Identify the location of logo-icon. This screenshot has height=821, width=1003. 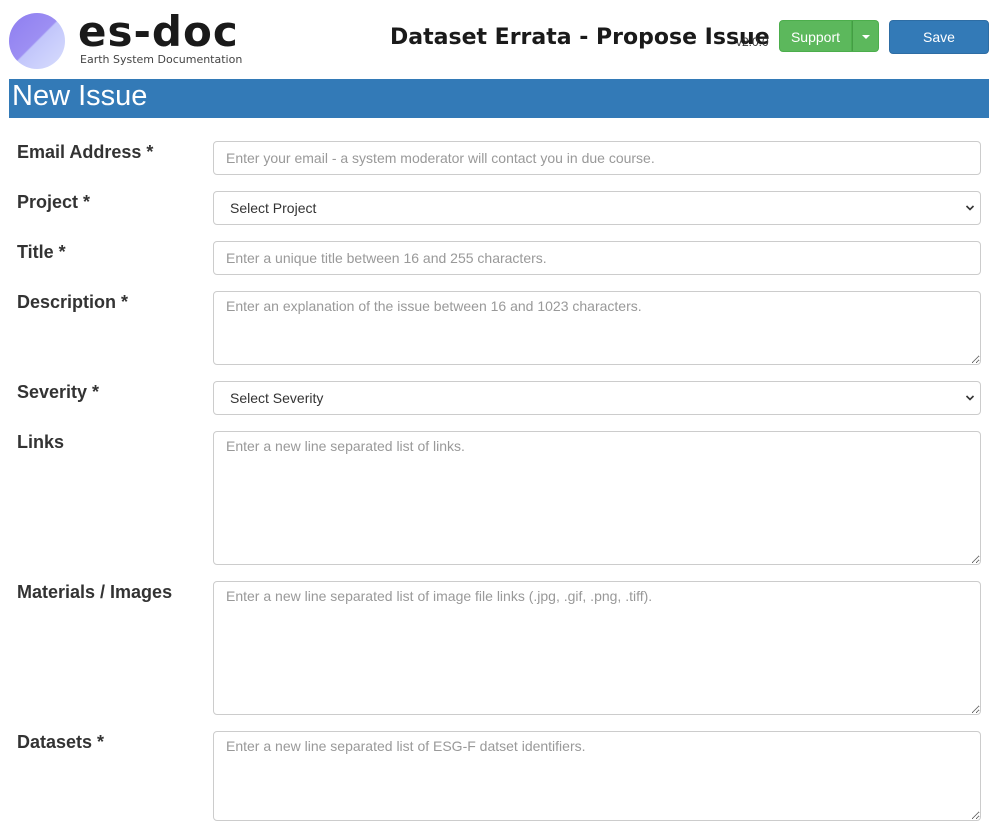
(37, 41).